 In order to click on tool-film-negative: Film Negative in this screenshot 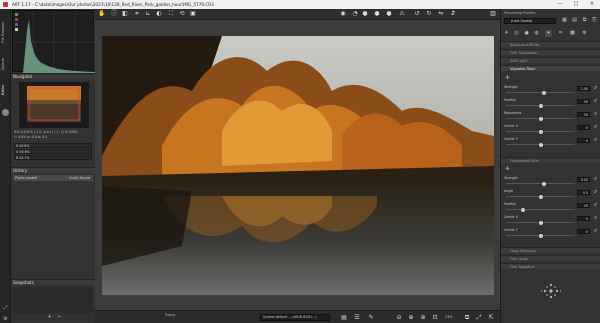, I will do `click(550, 266)`.